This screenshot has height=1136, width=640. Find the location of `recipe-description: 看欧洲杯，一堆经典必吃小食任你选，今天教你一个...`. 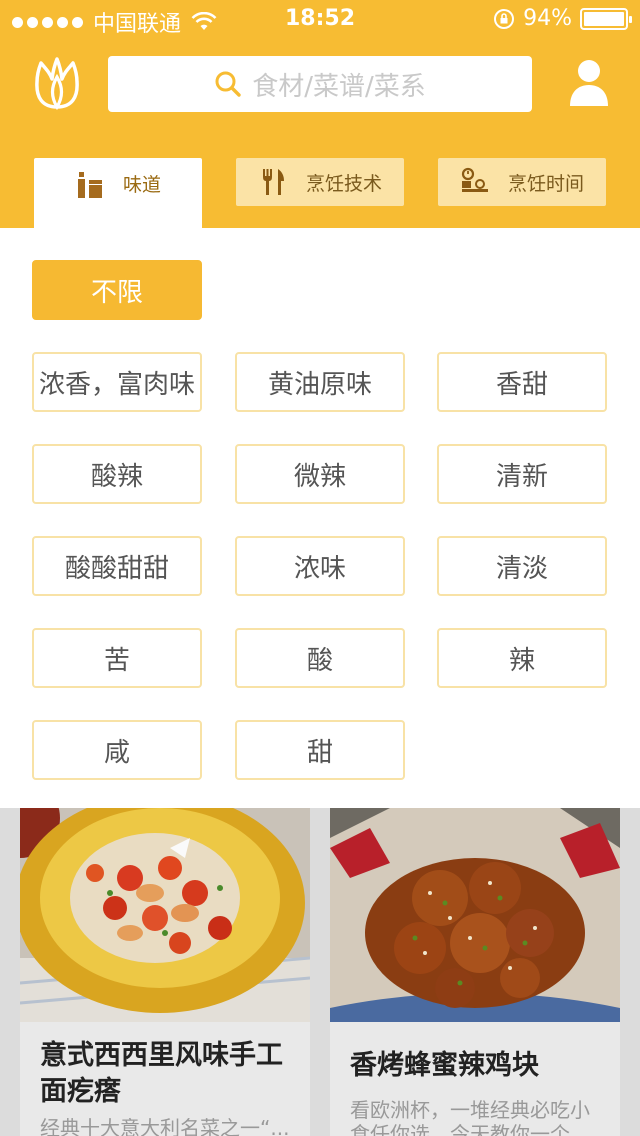

recipe-description: 看欧洲杯，一堆经典必吃小食任你选，今天教你一个... is located at coordinates (470, 1117).